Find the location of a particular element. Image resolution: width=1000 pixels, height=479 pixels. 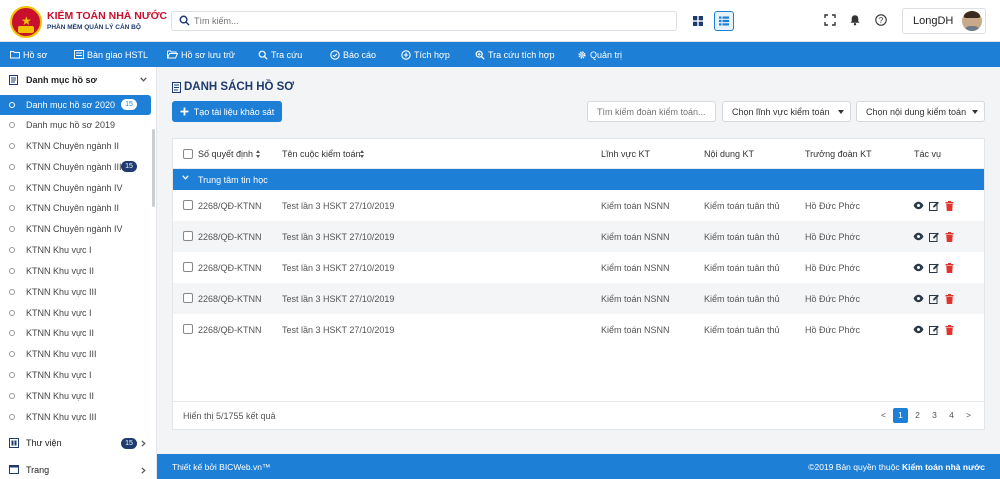

audit-content-select: Chọn nội dung kiểm toán is located at coordinates (920, 111).